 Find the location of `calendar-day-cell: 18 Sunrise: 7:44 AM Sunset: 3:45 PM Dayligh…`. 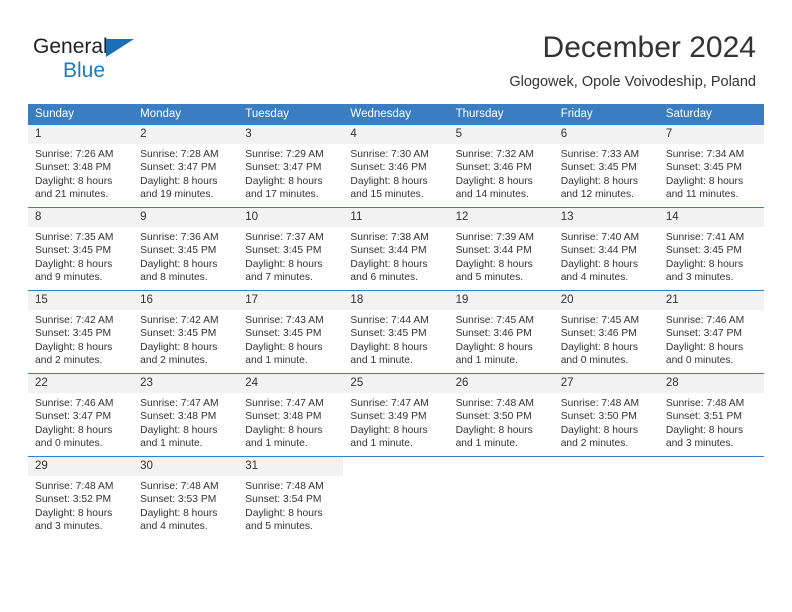

calendar-day-cell: 18 Sunrise: 7:44 AM Sunset: 3:45 PM Dayligh… is located at coordinates (396, 332).